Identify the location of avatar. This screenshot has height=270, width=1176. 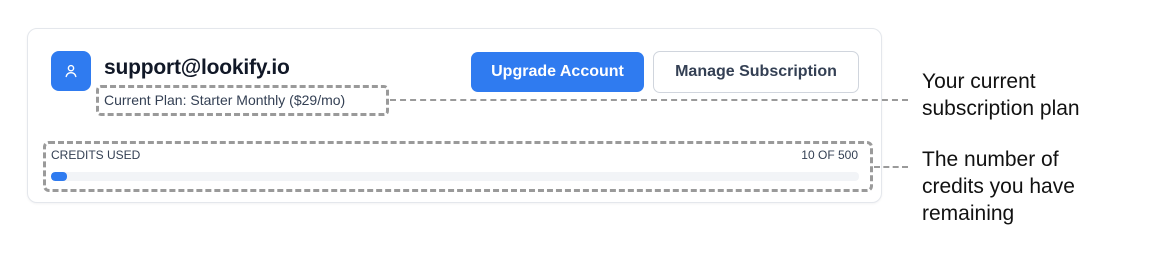
(71, 71).